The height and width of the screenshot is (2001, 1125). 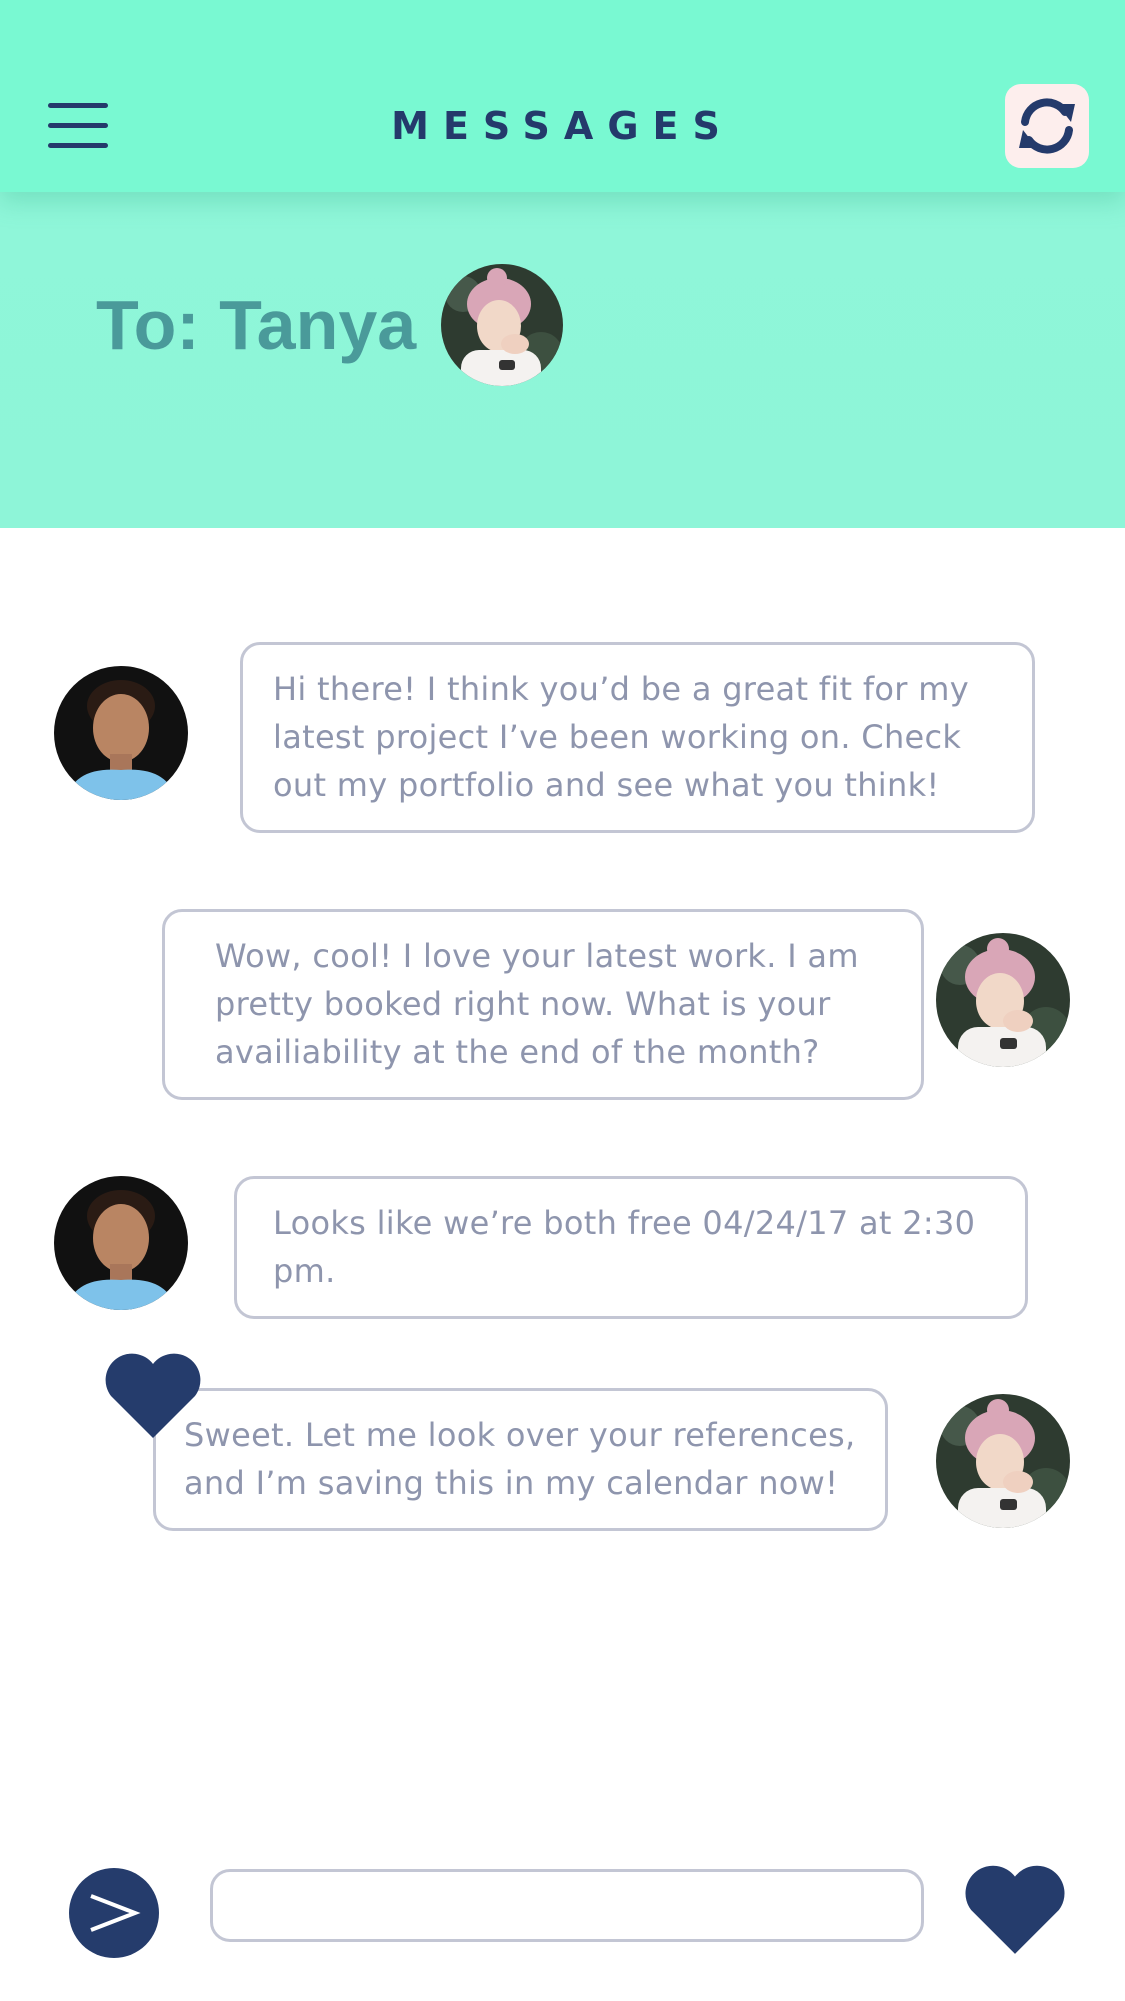 I want to click on send-arrow-icon, so click(x=115, y=1913).